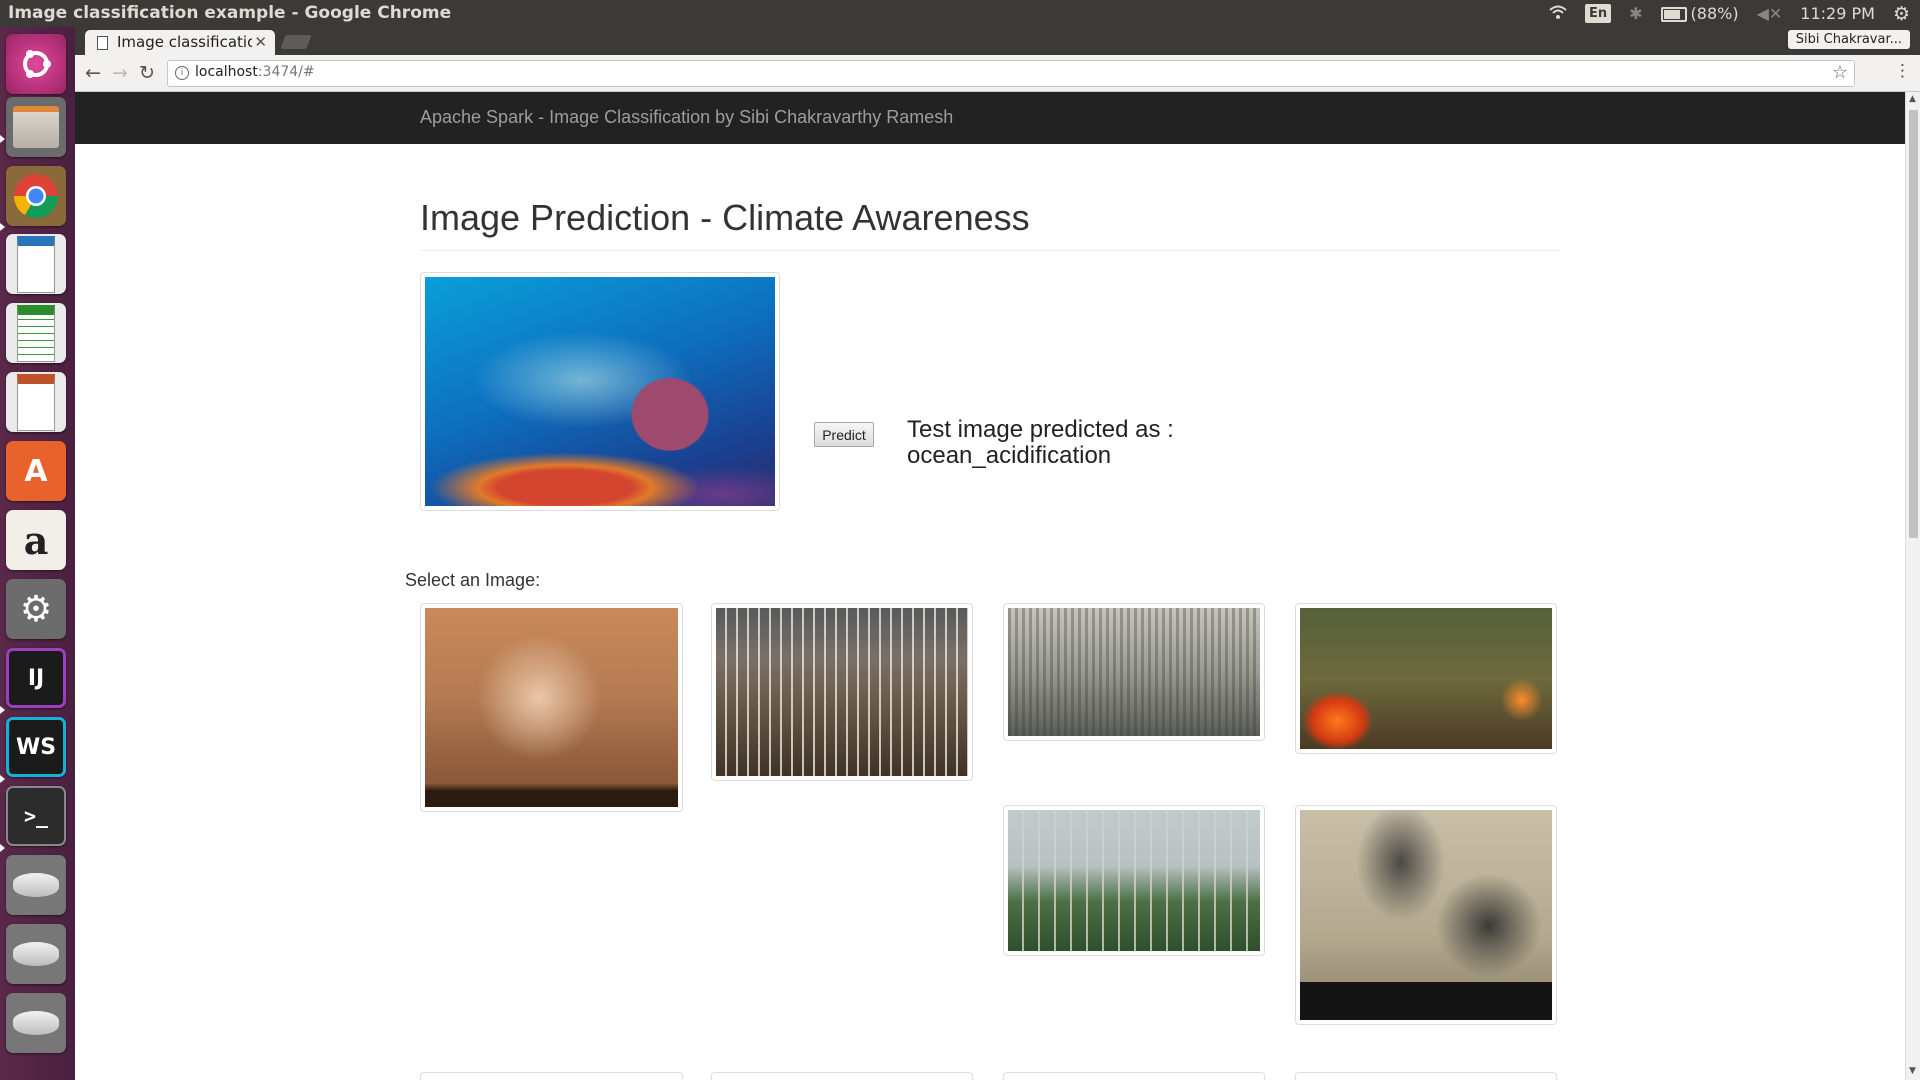  What do you see at coordinates (36, 678) in the screenshot?
I see `intellij-icon: IJ` at bounding box center [36, 678].